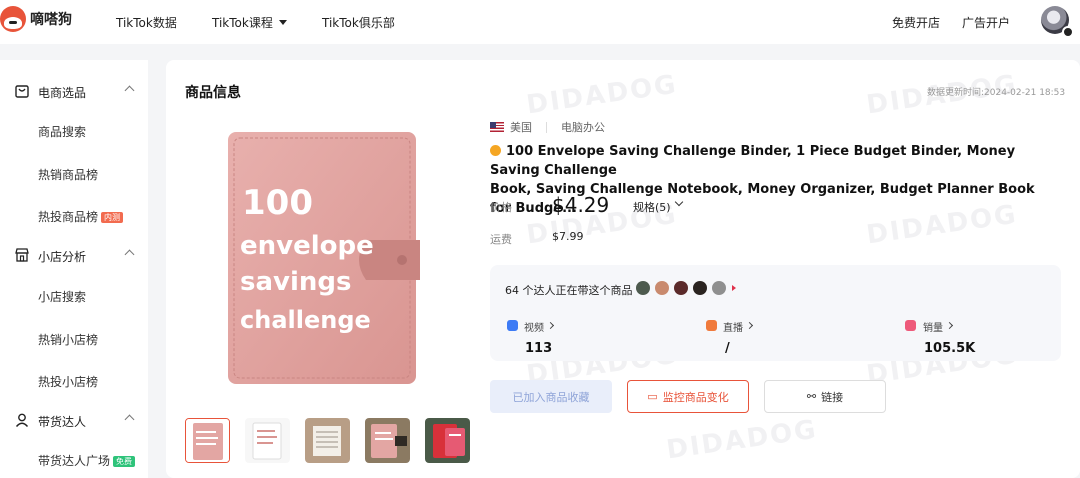  I want to click on sidebar-item-hot-ad-products: 热投商品榜 内测, so click(81, 216).